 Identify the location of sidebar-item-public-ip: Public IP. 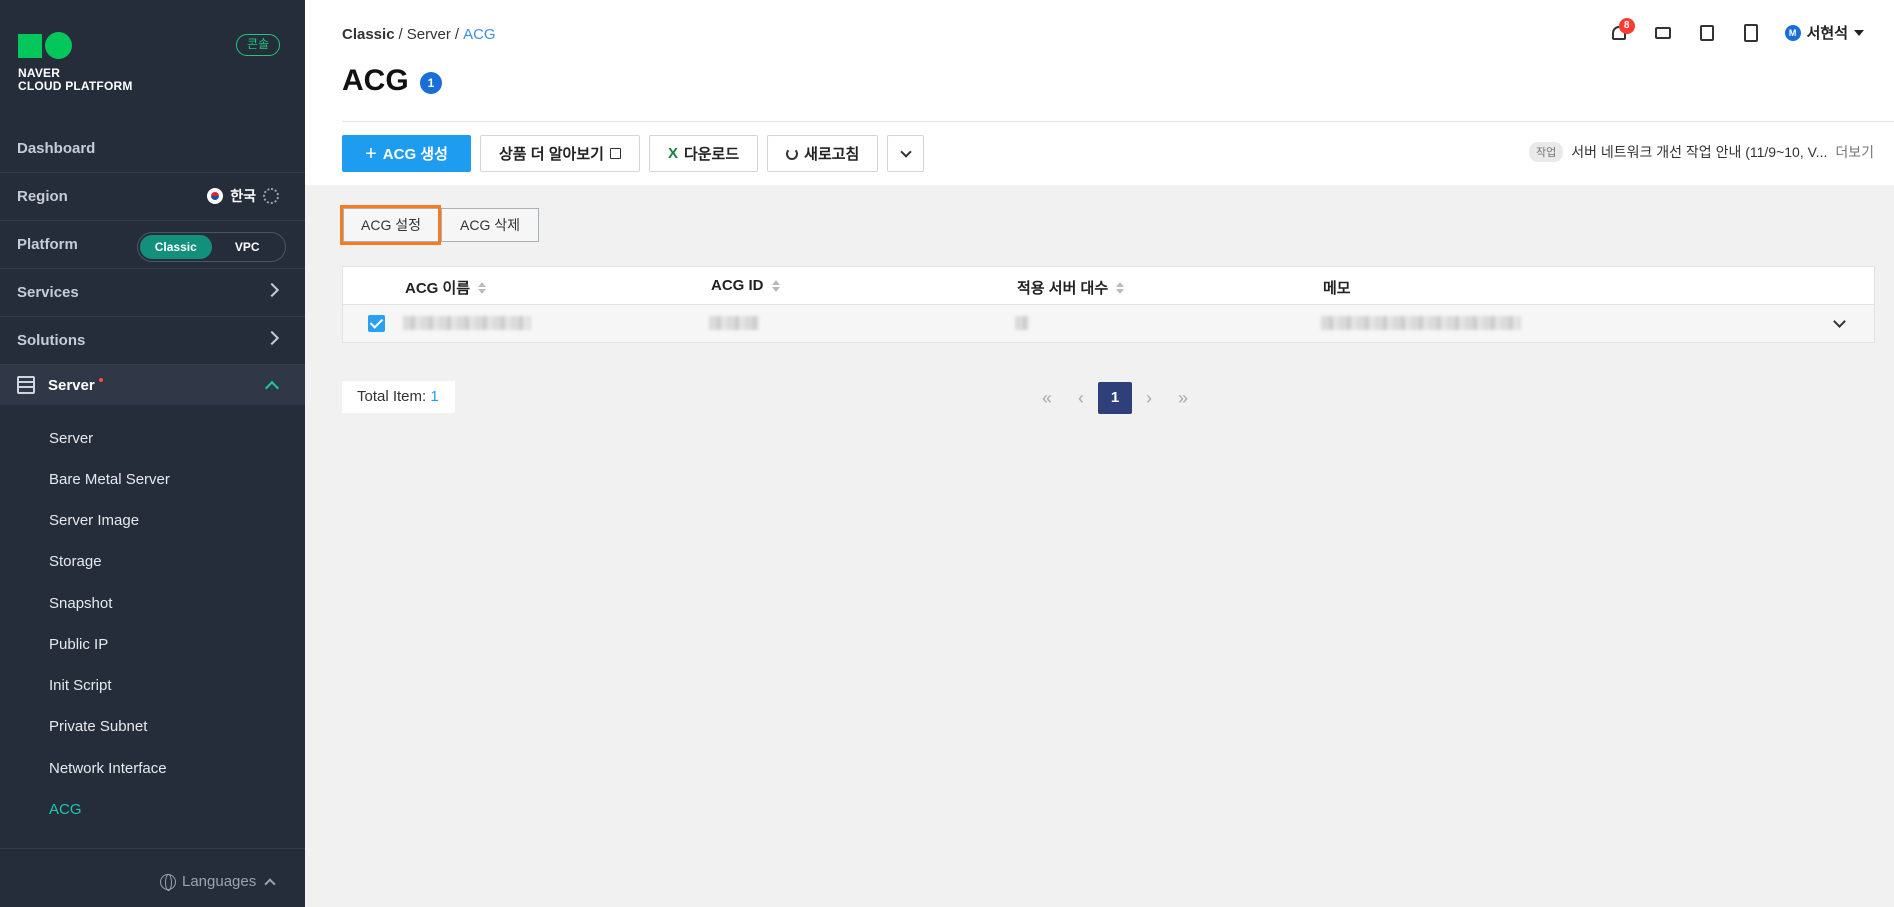
(78, 644).